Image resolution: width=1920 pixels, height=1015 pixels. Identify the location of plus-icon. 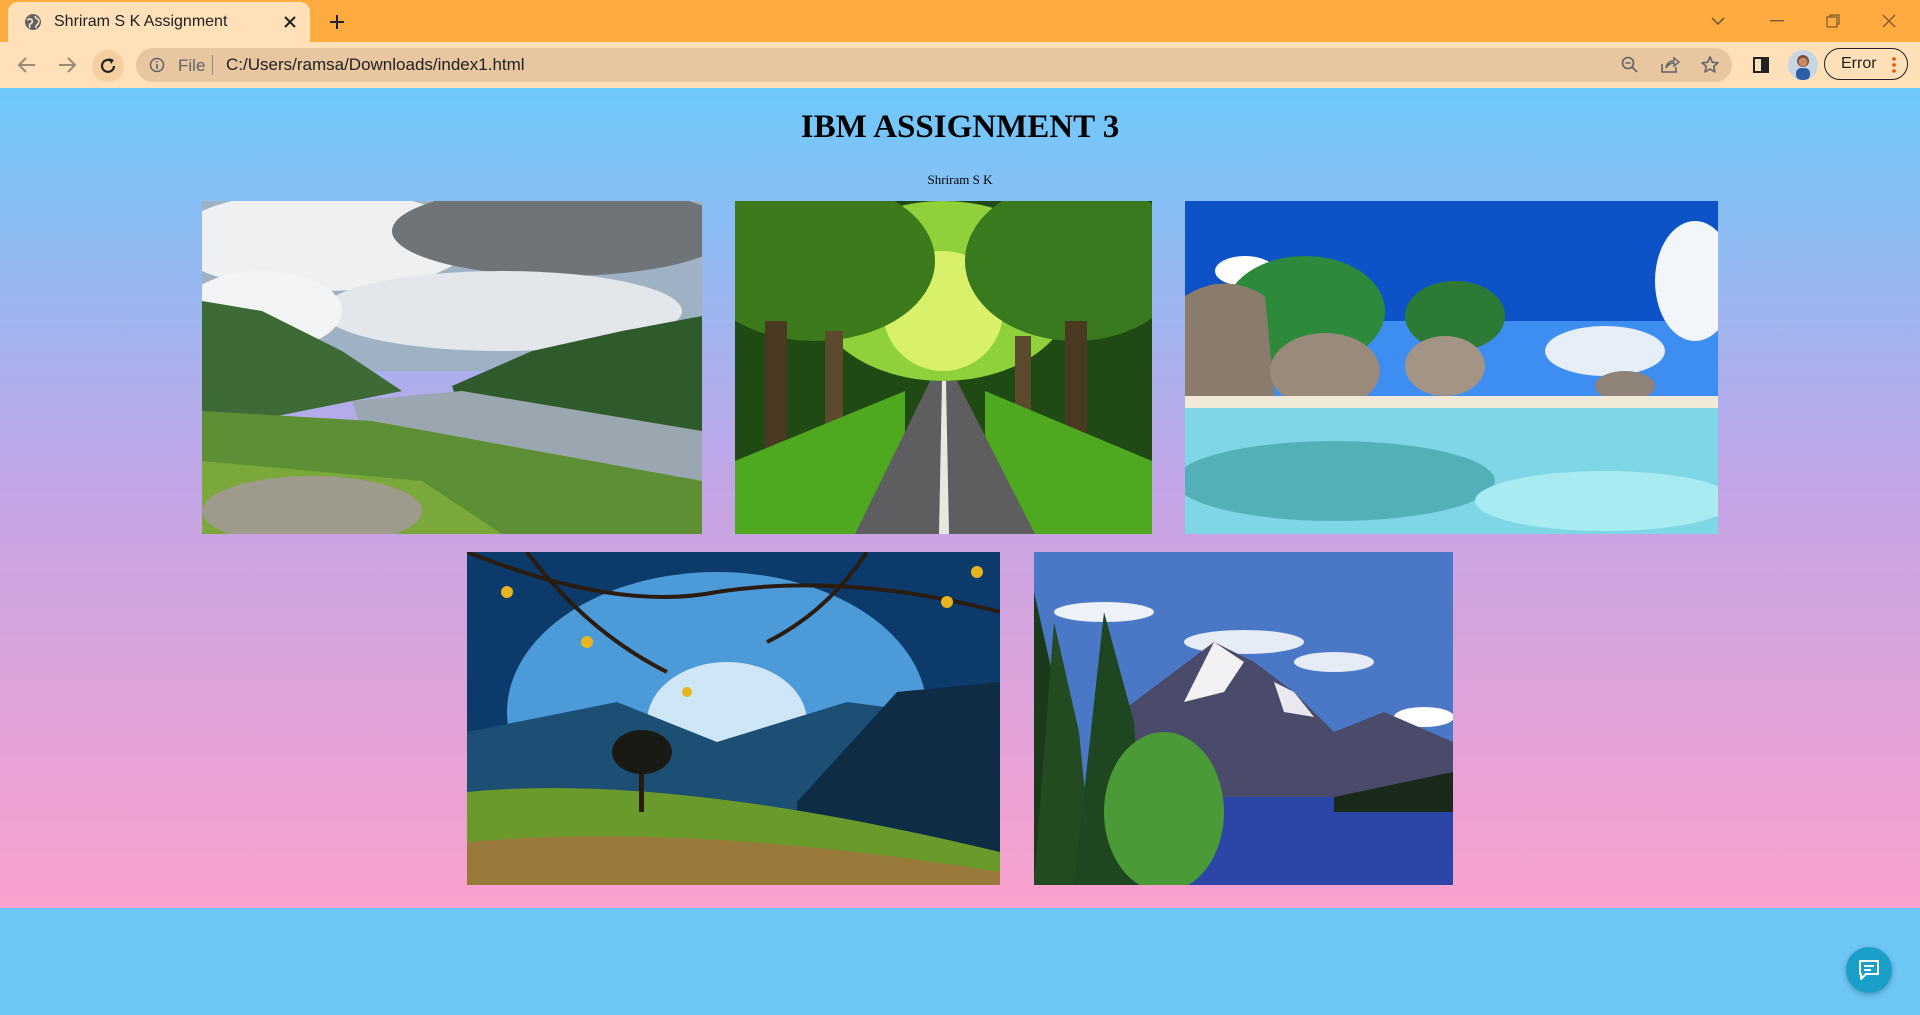
(337, 22).